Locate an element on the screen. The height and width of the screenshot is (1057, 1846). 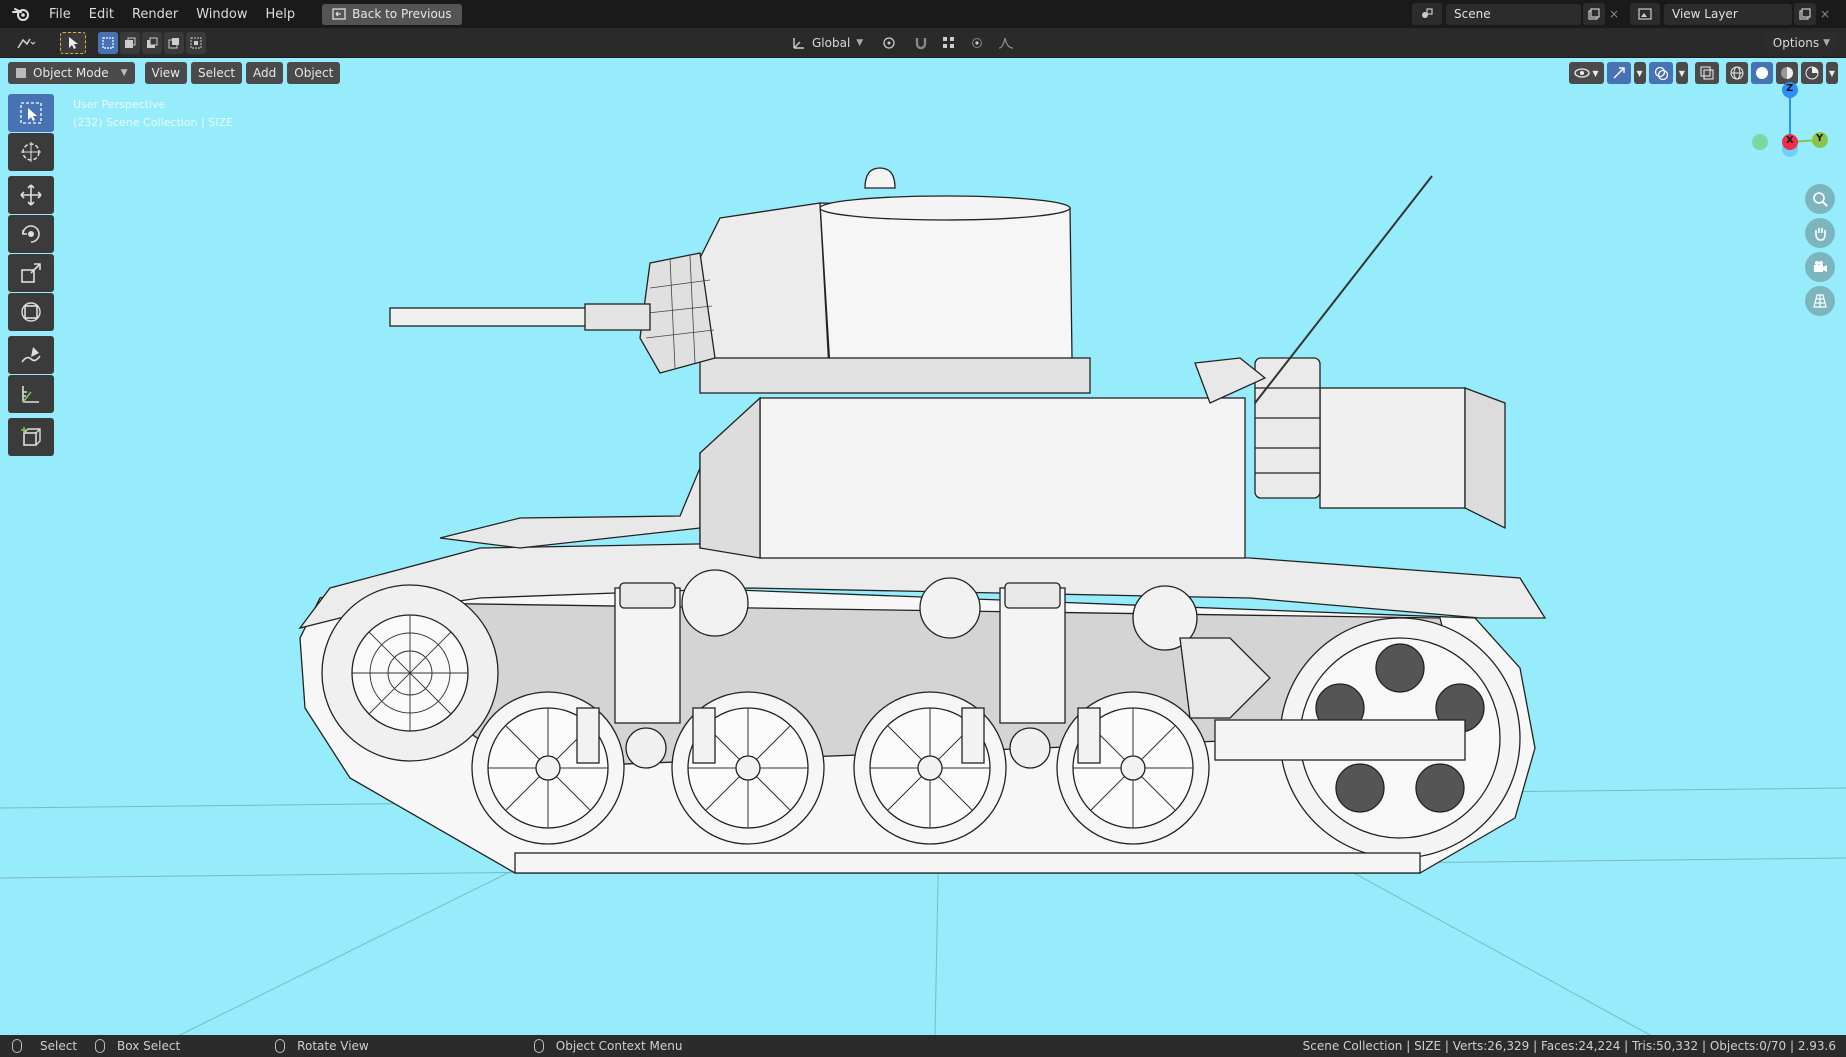
scene-name-field: Scene is located at coordinates (1513, 14).